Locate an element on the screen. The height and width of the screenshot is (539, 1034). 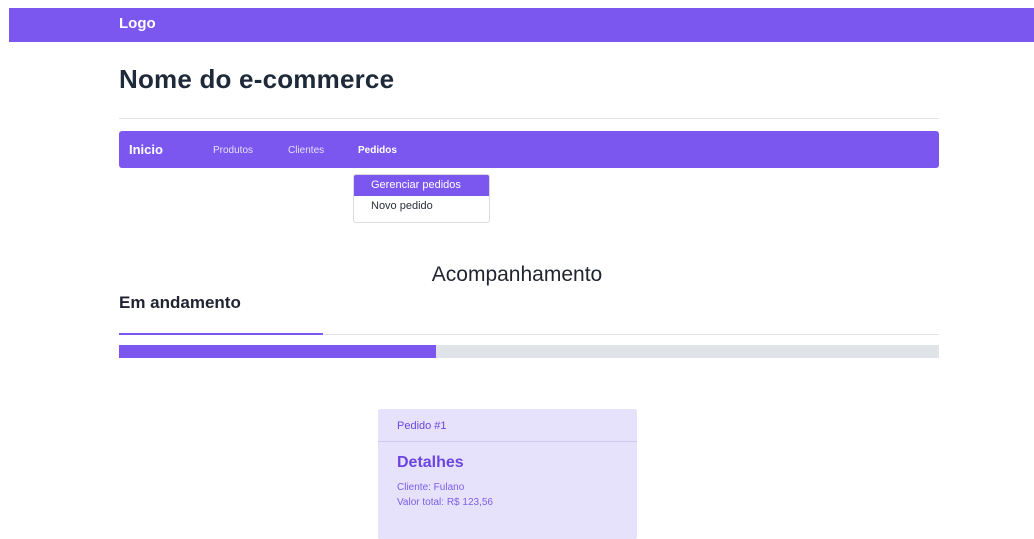
section-title: Acompanhamento is located at coordinates (517, 274).